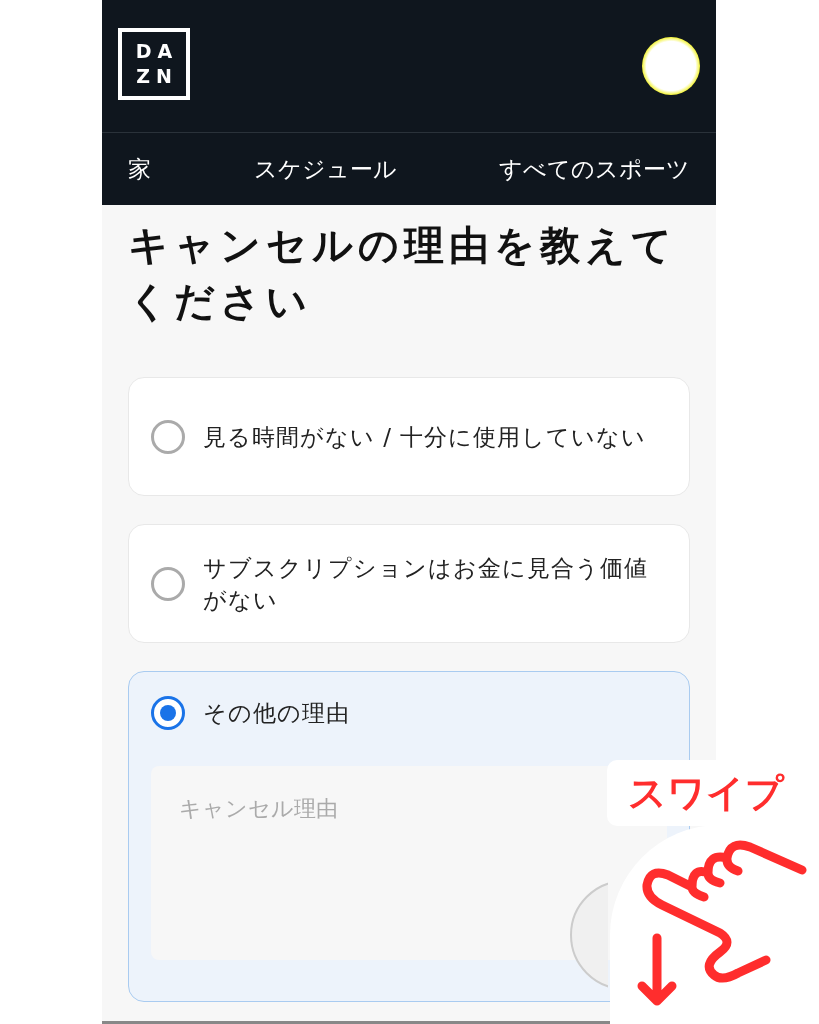 This screenshot has height=1024, width=819. Describe the element at coordinates (139, 169) in the screenshot. I see `nav-link: 家` at that location.